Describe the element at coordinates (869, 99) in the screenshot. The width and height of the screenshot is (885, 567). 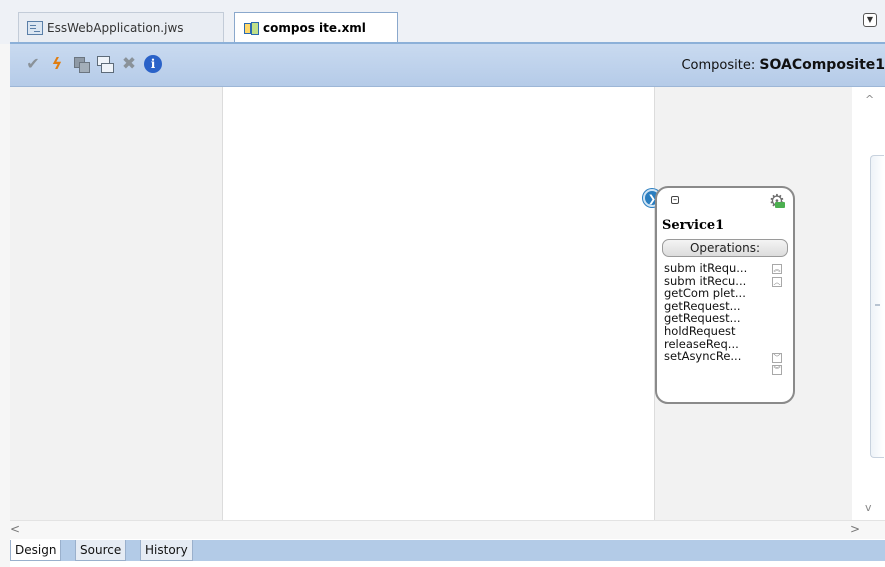
I see `scroll-up-arrow-icon: ^` at that location.